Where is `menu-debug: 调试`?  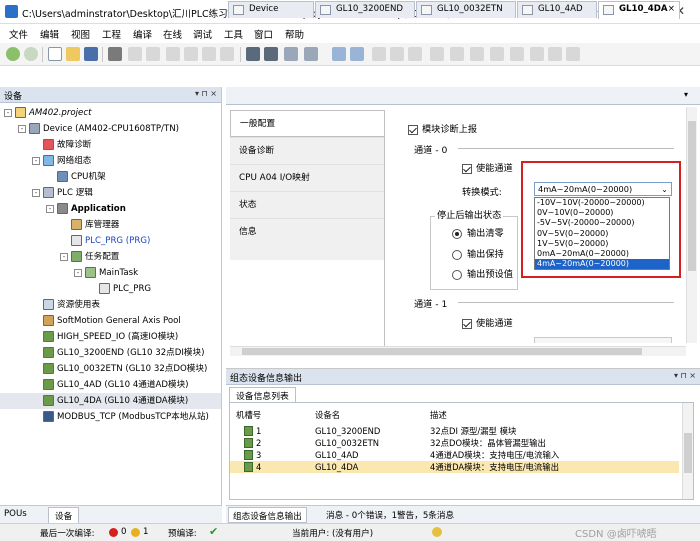 menu-debug: 调试 is located at coordinates (202, 34).